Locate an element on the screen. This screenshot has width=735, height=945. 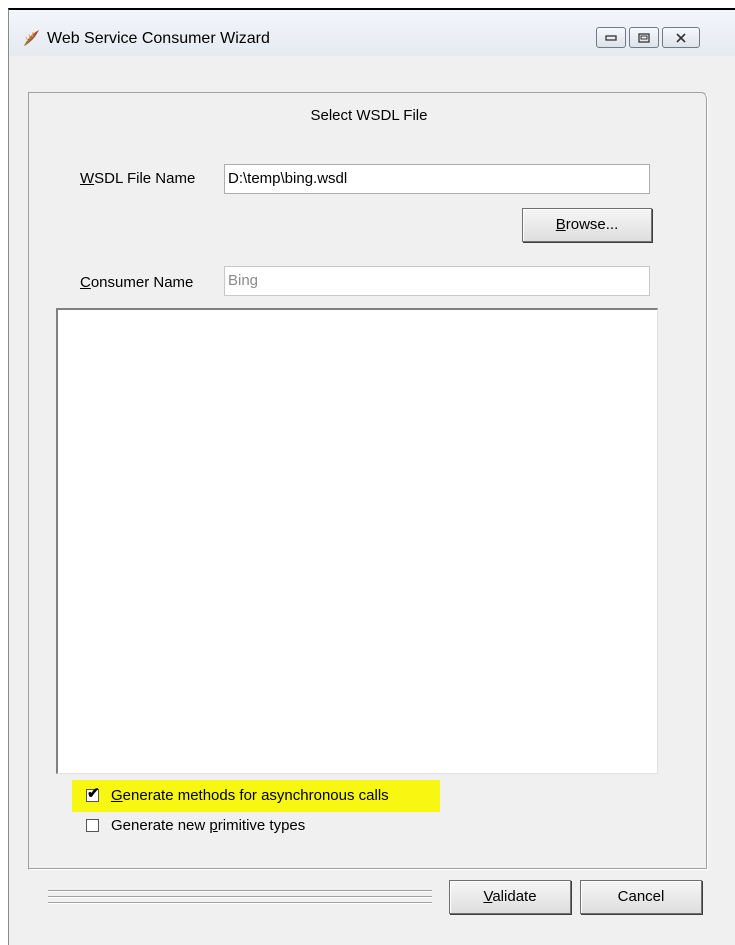
maximize-icon is located at coordinates (644, 37).